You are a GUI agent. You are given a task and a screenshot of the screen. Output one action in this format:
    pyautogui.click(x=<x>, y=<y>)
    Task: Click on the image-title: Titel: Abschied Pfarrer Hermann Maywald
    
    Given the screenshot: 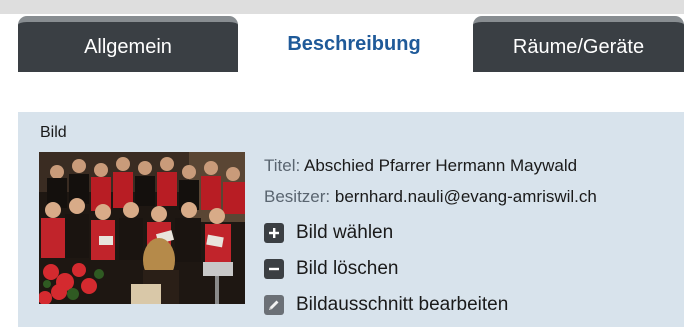 What is the action you would take?
    pyautogui.click(x=420, y=166)
    